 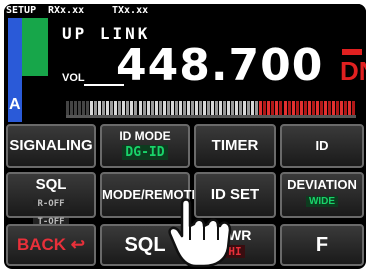 I want to click on signaling-button: SIGNALING, so click(x=51, y=146).